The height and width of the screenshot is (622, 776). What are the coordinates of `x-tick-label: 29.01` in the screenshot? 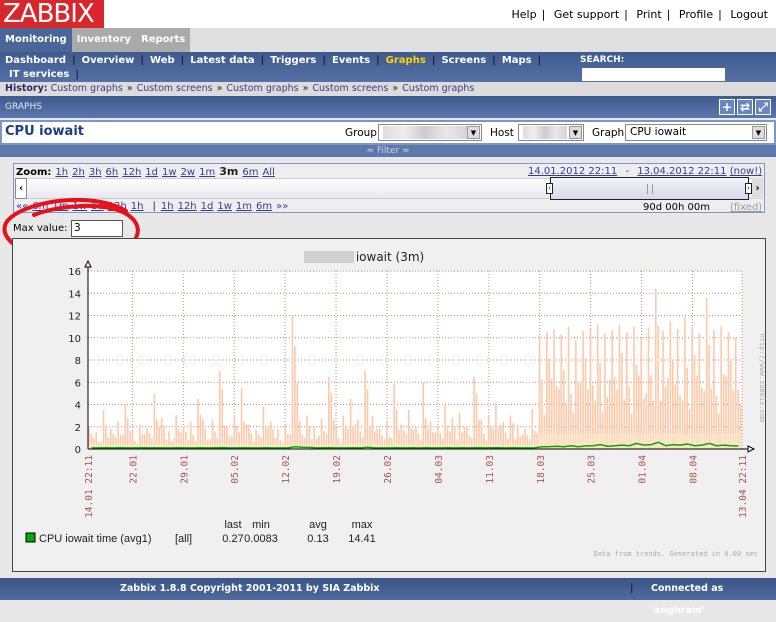 It's located at (184, 469).